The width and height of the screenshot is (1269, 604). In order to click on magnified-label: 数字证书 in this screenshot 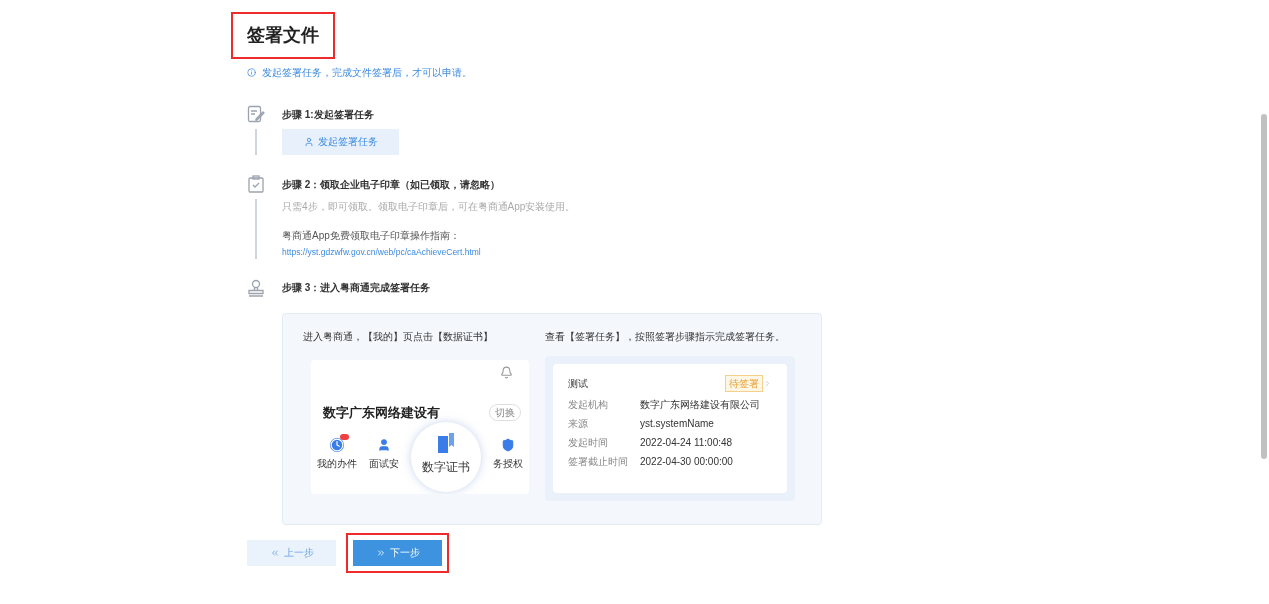, I will do `click(446, 467)`.